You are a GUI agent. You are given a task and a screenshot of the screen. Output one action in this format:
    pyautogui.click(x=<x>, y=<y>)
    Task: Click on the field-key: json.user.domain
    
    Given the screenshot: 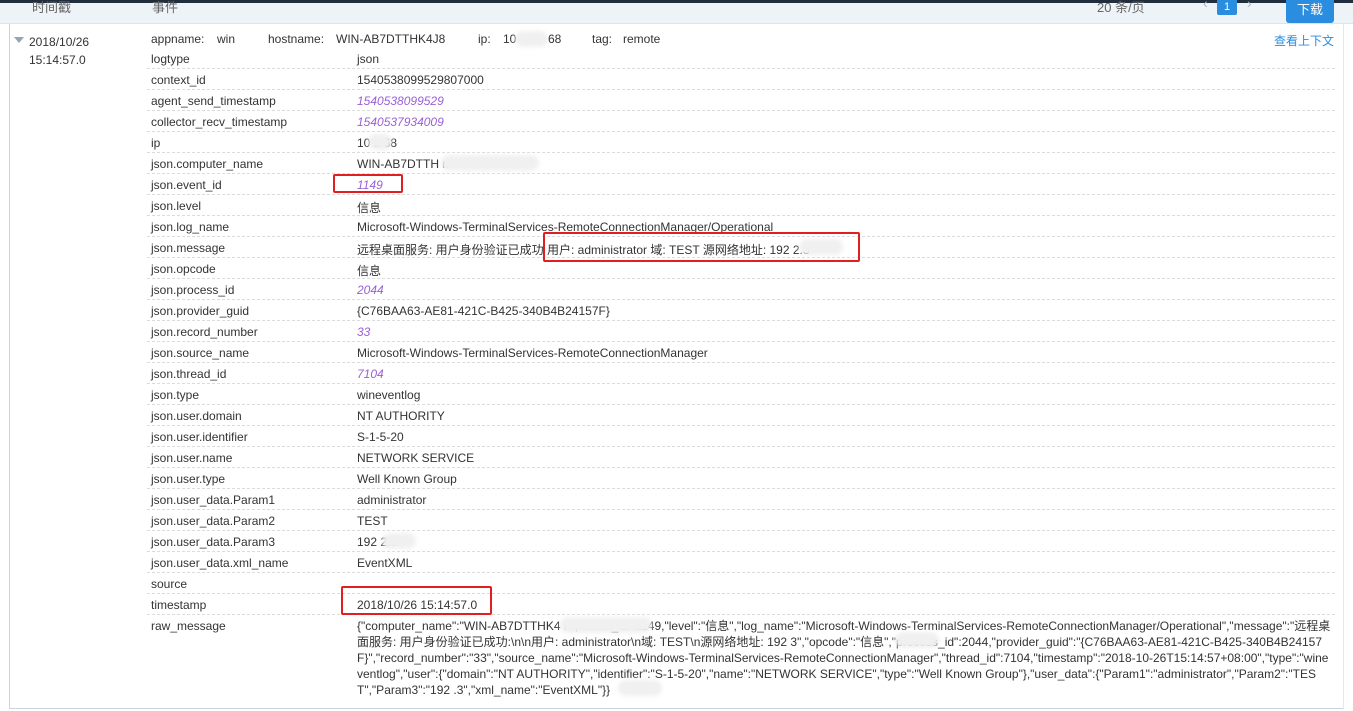 What is the action you would take?
    pyautogui.click(x=196, y=416)
    